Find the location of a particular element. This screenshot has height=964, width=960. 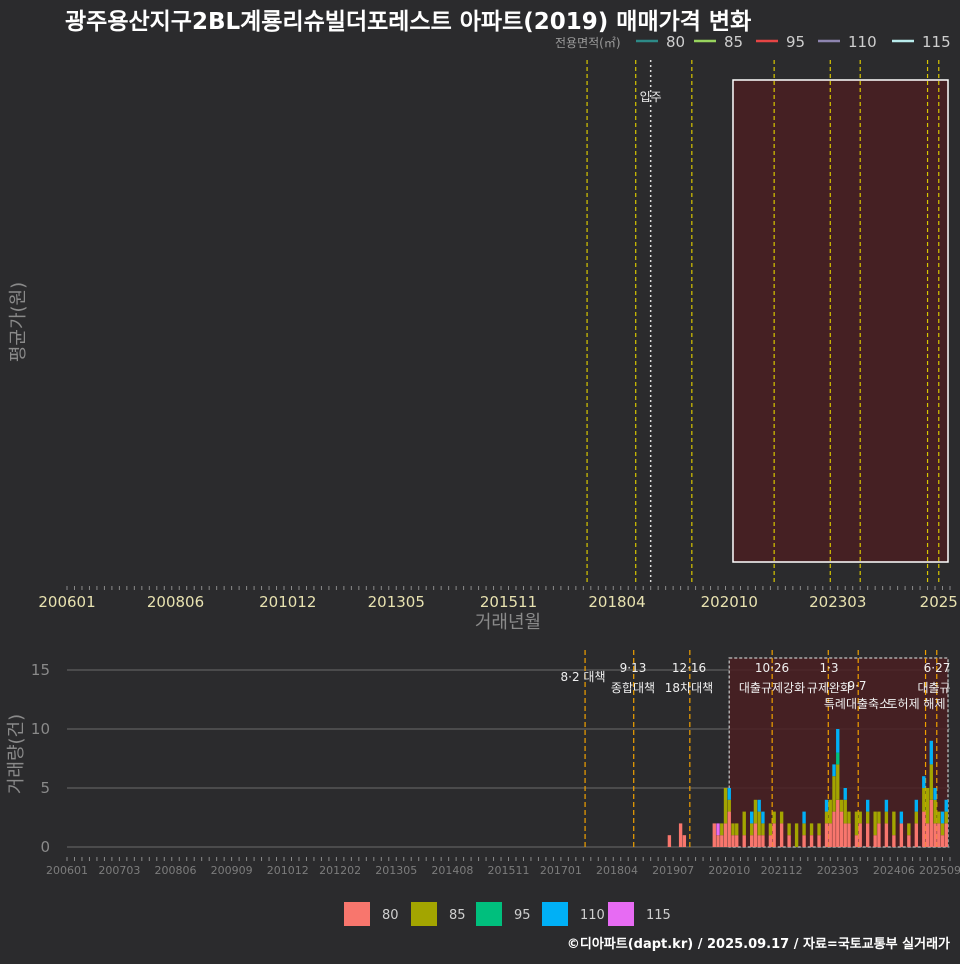

volume-x-tick-label: 200909 is located at coordinates (232, 870).